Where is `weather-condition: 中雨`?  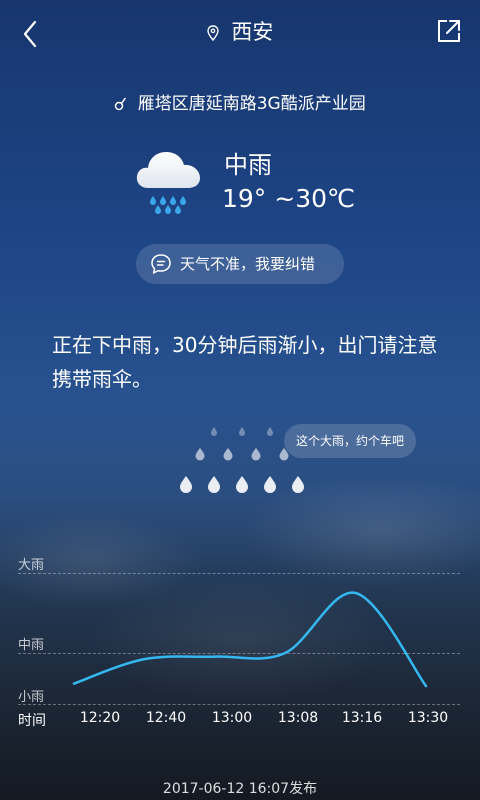
weather-condition: 中雨 is located at coordinates (248, 165).